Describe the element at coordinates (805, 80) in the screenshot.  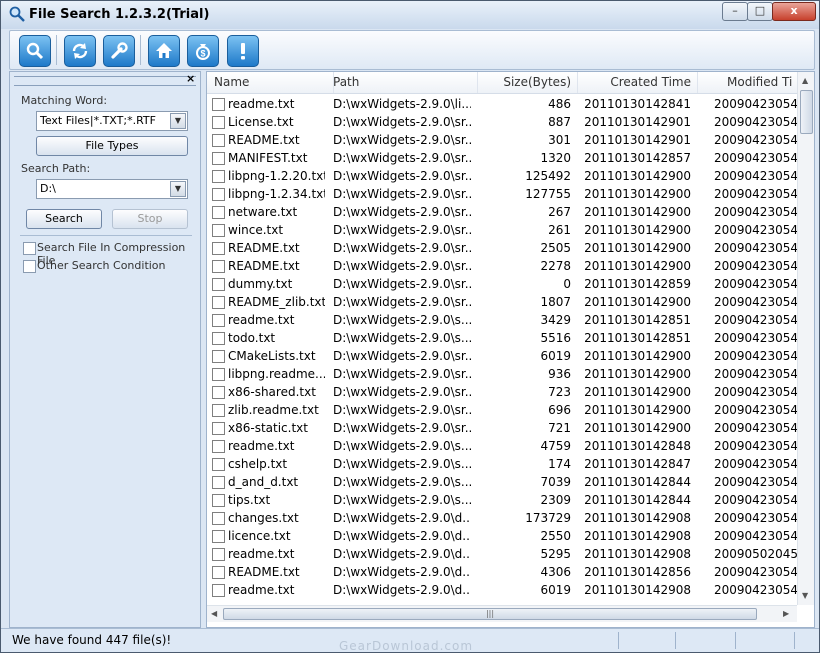
I see `scroll-up-icon: ▲` at that location.